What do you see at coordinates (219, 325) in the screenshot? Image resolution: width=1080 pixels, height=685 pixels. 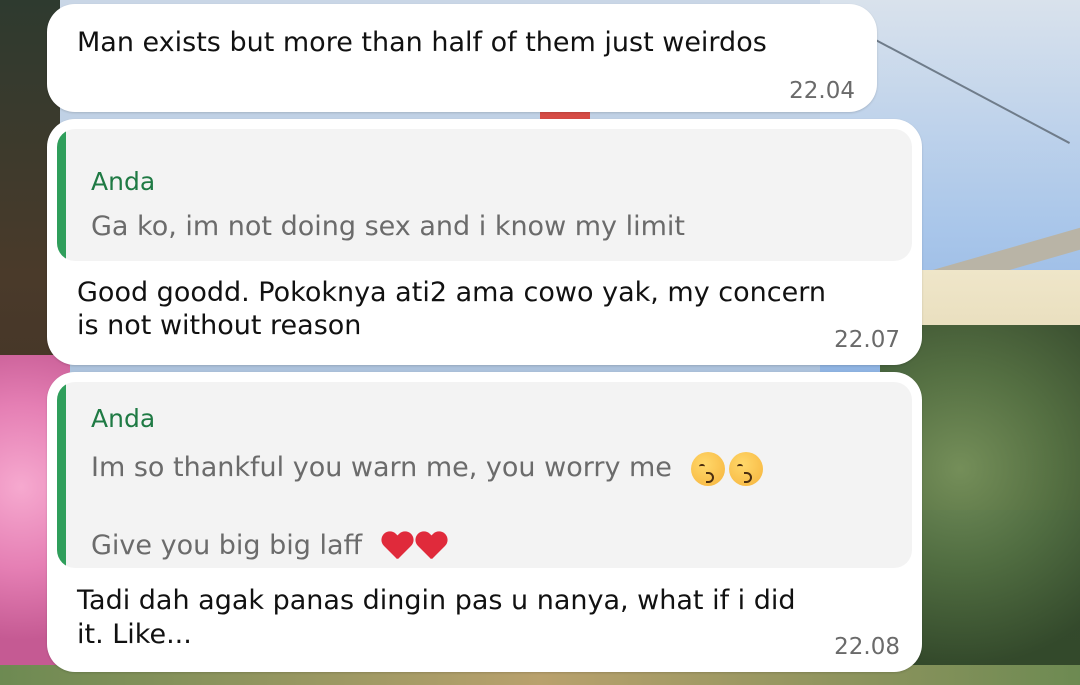 I see `message-text-line: is not without reason` at bounding box center [219, 325].